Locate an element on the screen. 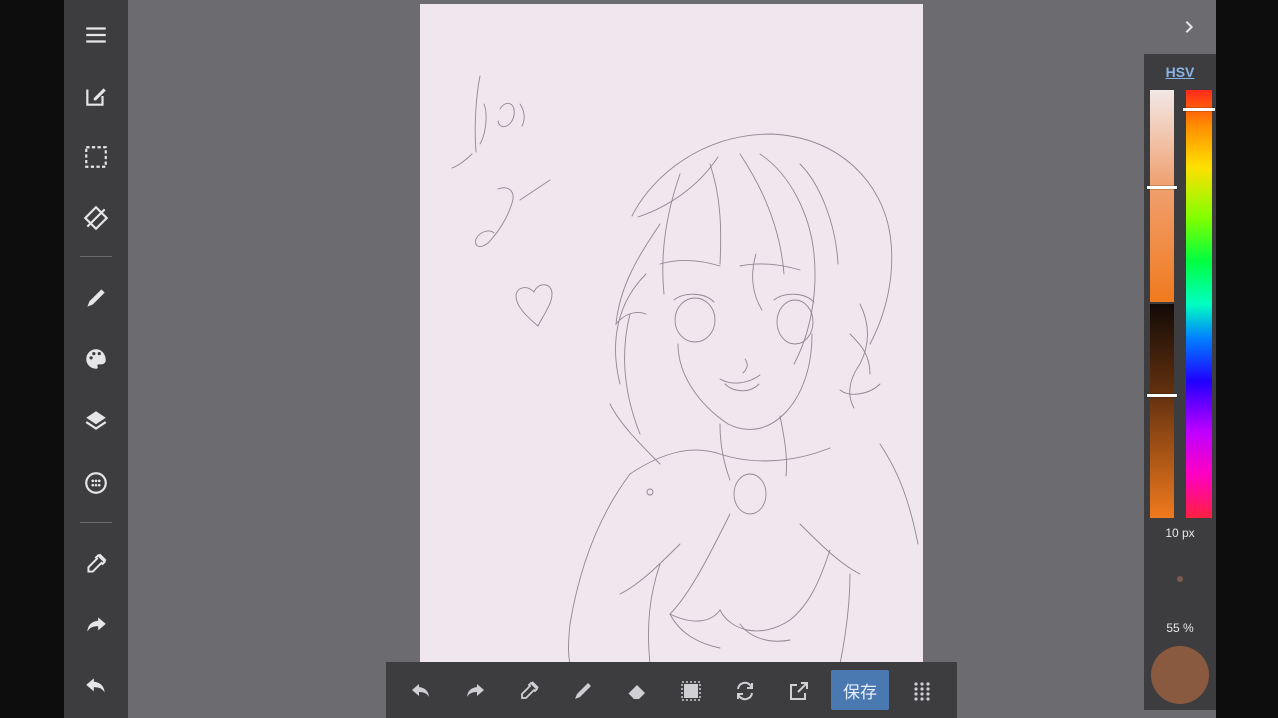 The width and height of the screenshot is (1278, 718). layers-button is located at coordinates (96, 421).